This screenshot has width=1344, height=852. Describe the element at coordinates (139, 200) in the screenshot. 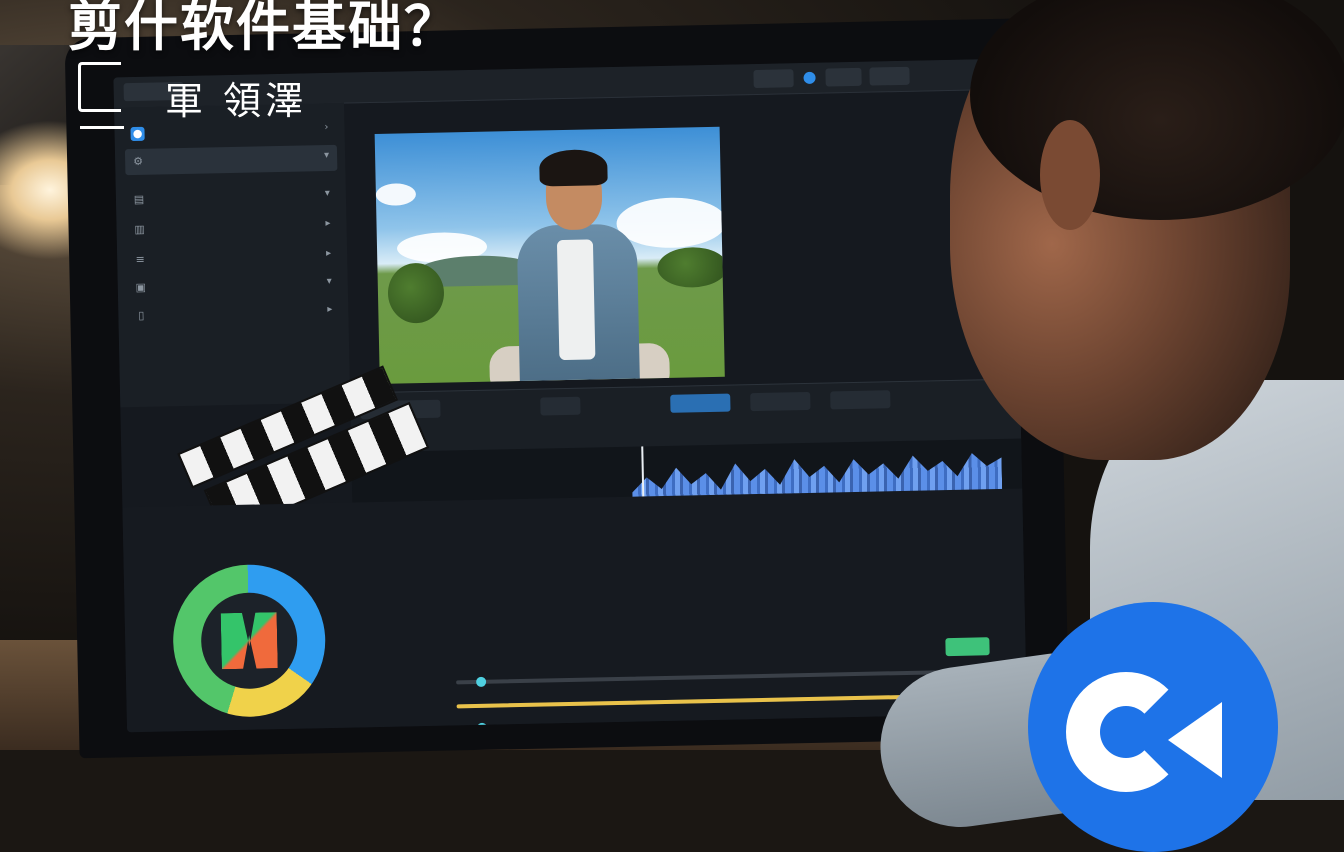

I see `file-icon: ▤` at that location.